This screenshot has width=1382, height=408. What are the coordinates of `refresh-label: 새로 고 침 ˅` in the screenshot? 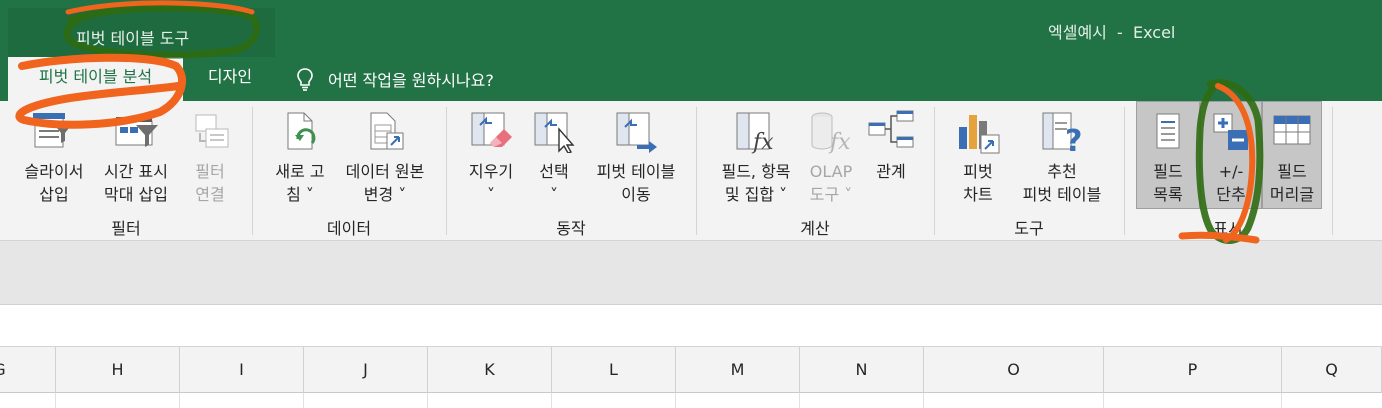 It's located at (300, 183).